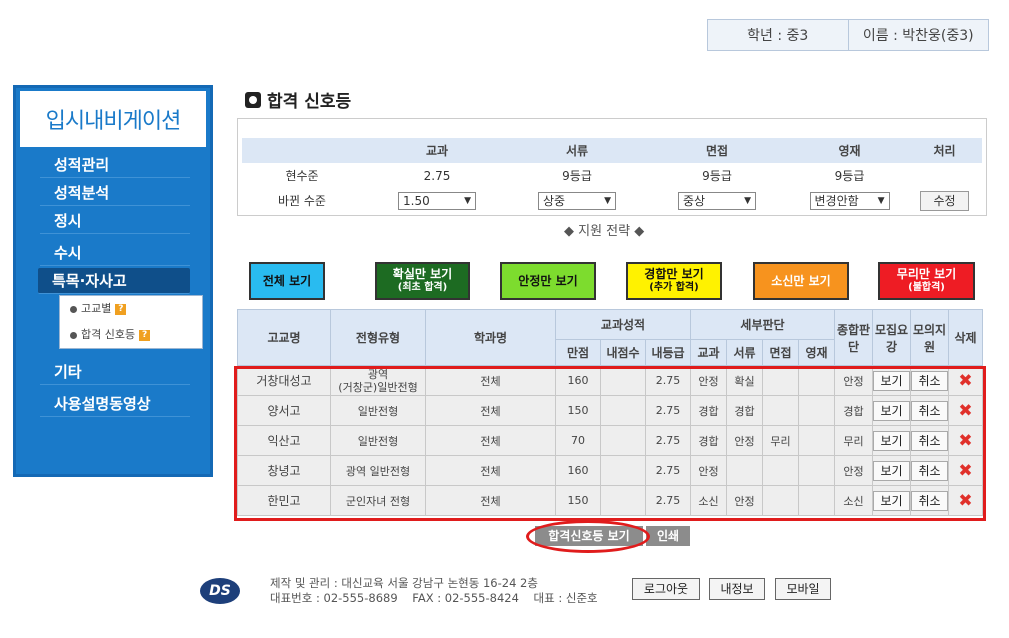  Describe the element at coordinates (853, 440) in the screenshot. I see `cell-overall: 무리` at that location.